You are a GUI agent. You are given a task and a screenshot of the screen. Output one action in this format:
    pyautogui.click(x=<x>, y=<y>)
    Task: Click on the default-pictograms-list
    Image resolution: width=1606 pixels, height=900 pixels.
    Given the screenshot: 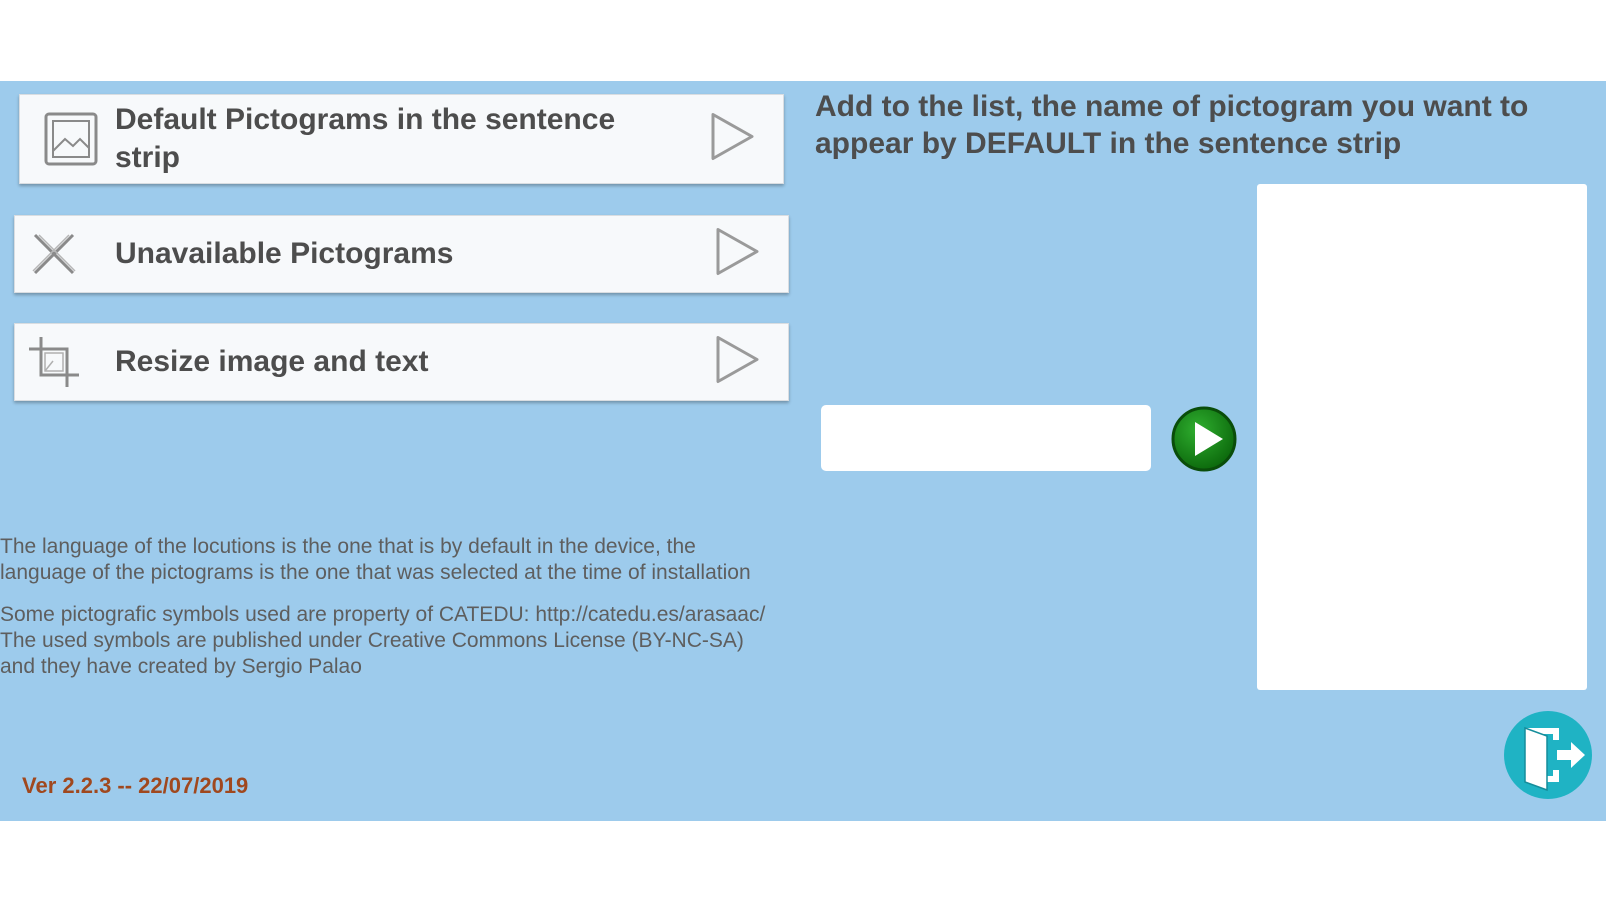 What is the action you would take?
    pyautogui.click(x=1422, y=437)
    